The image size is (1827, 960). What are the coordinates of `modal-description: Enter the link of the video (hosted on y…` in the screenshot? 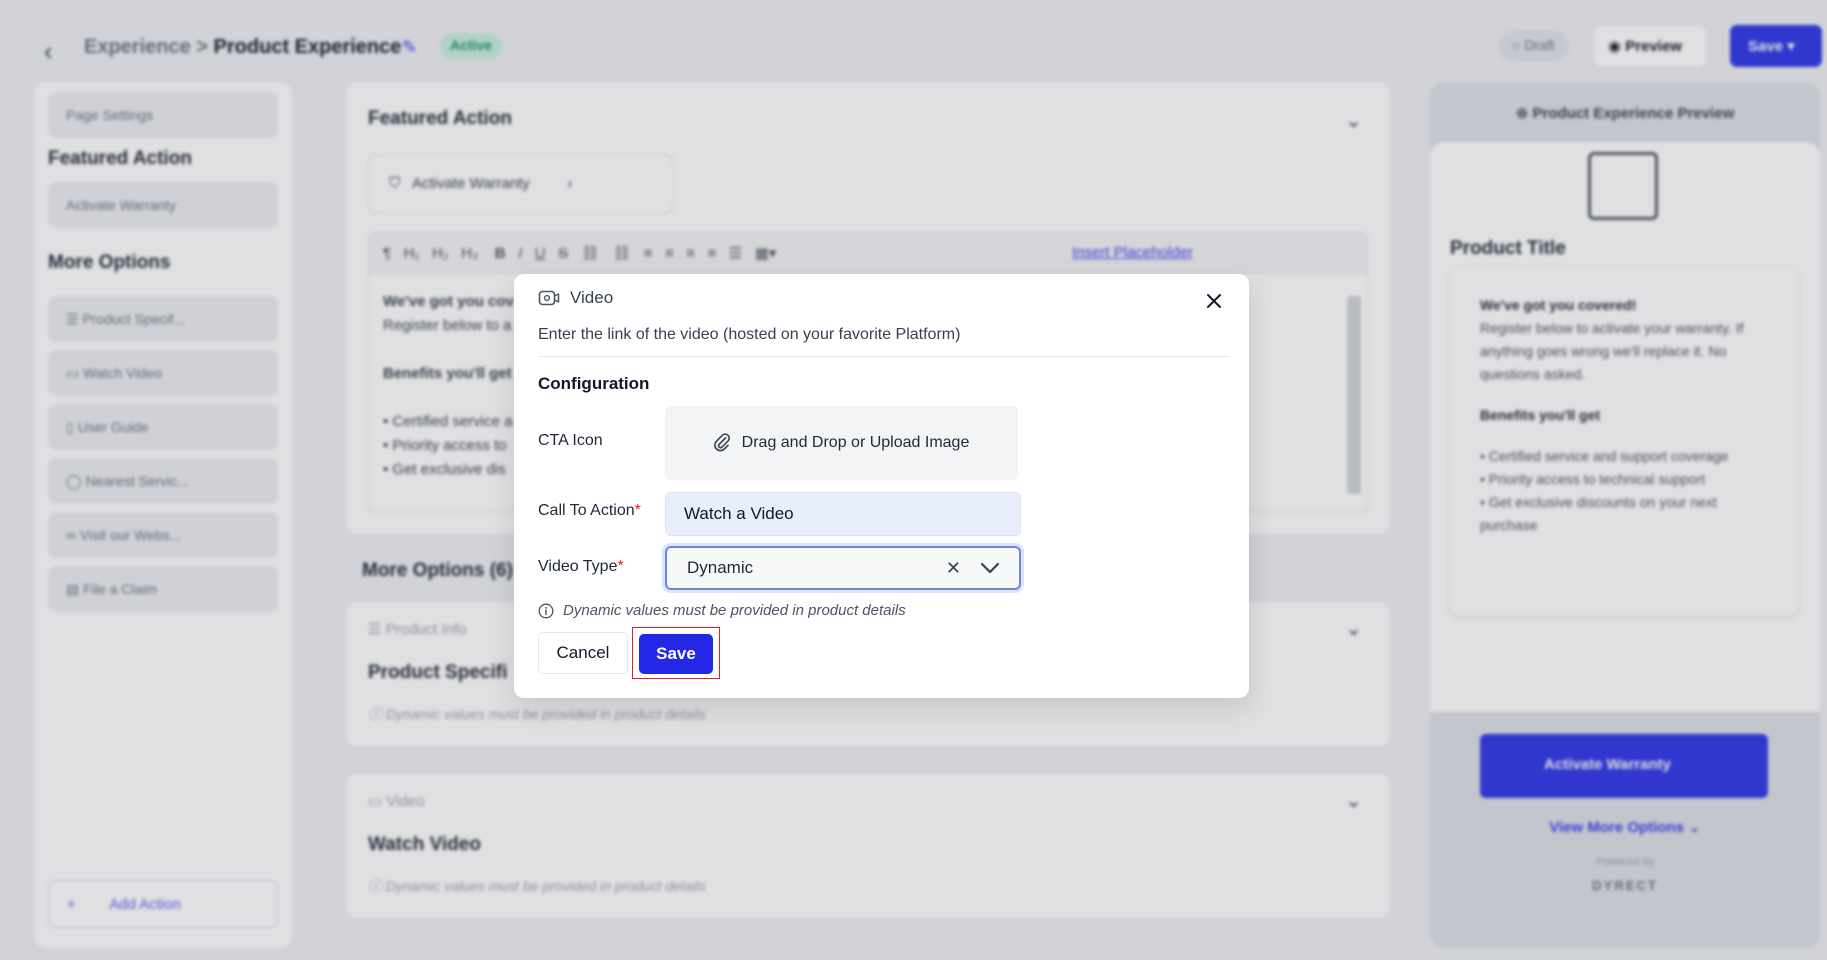 It's located at (749, 334).